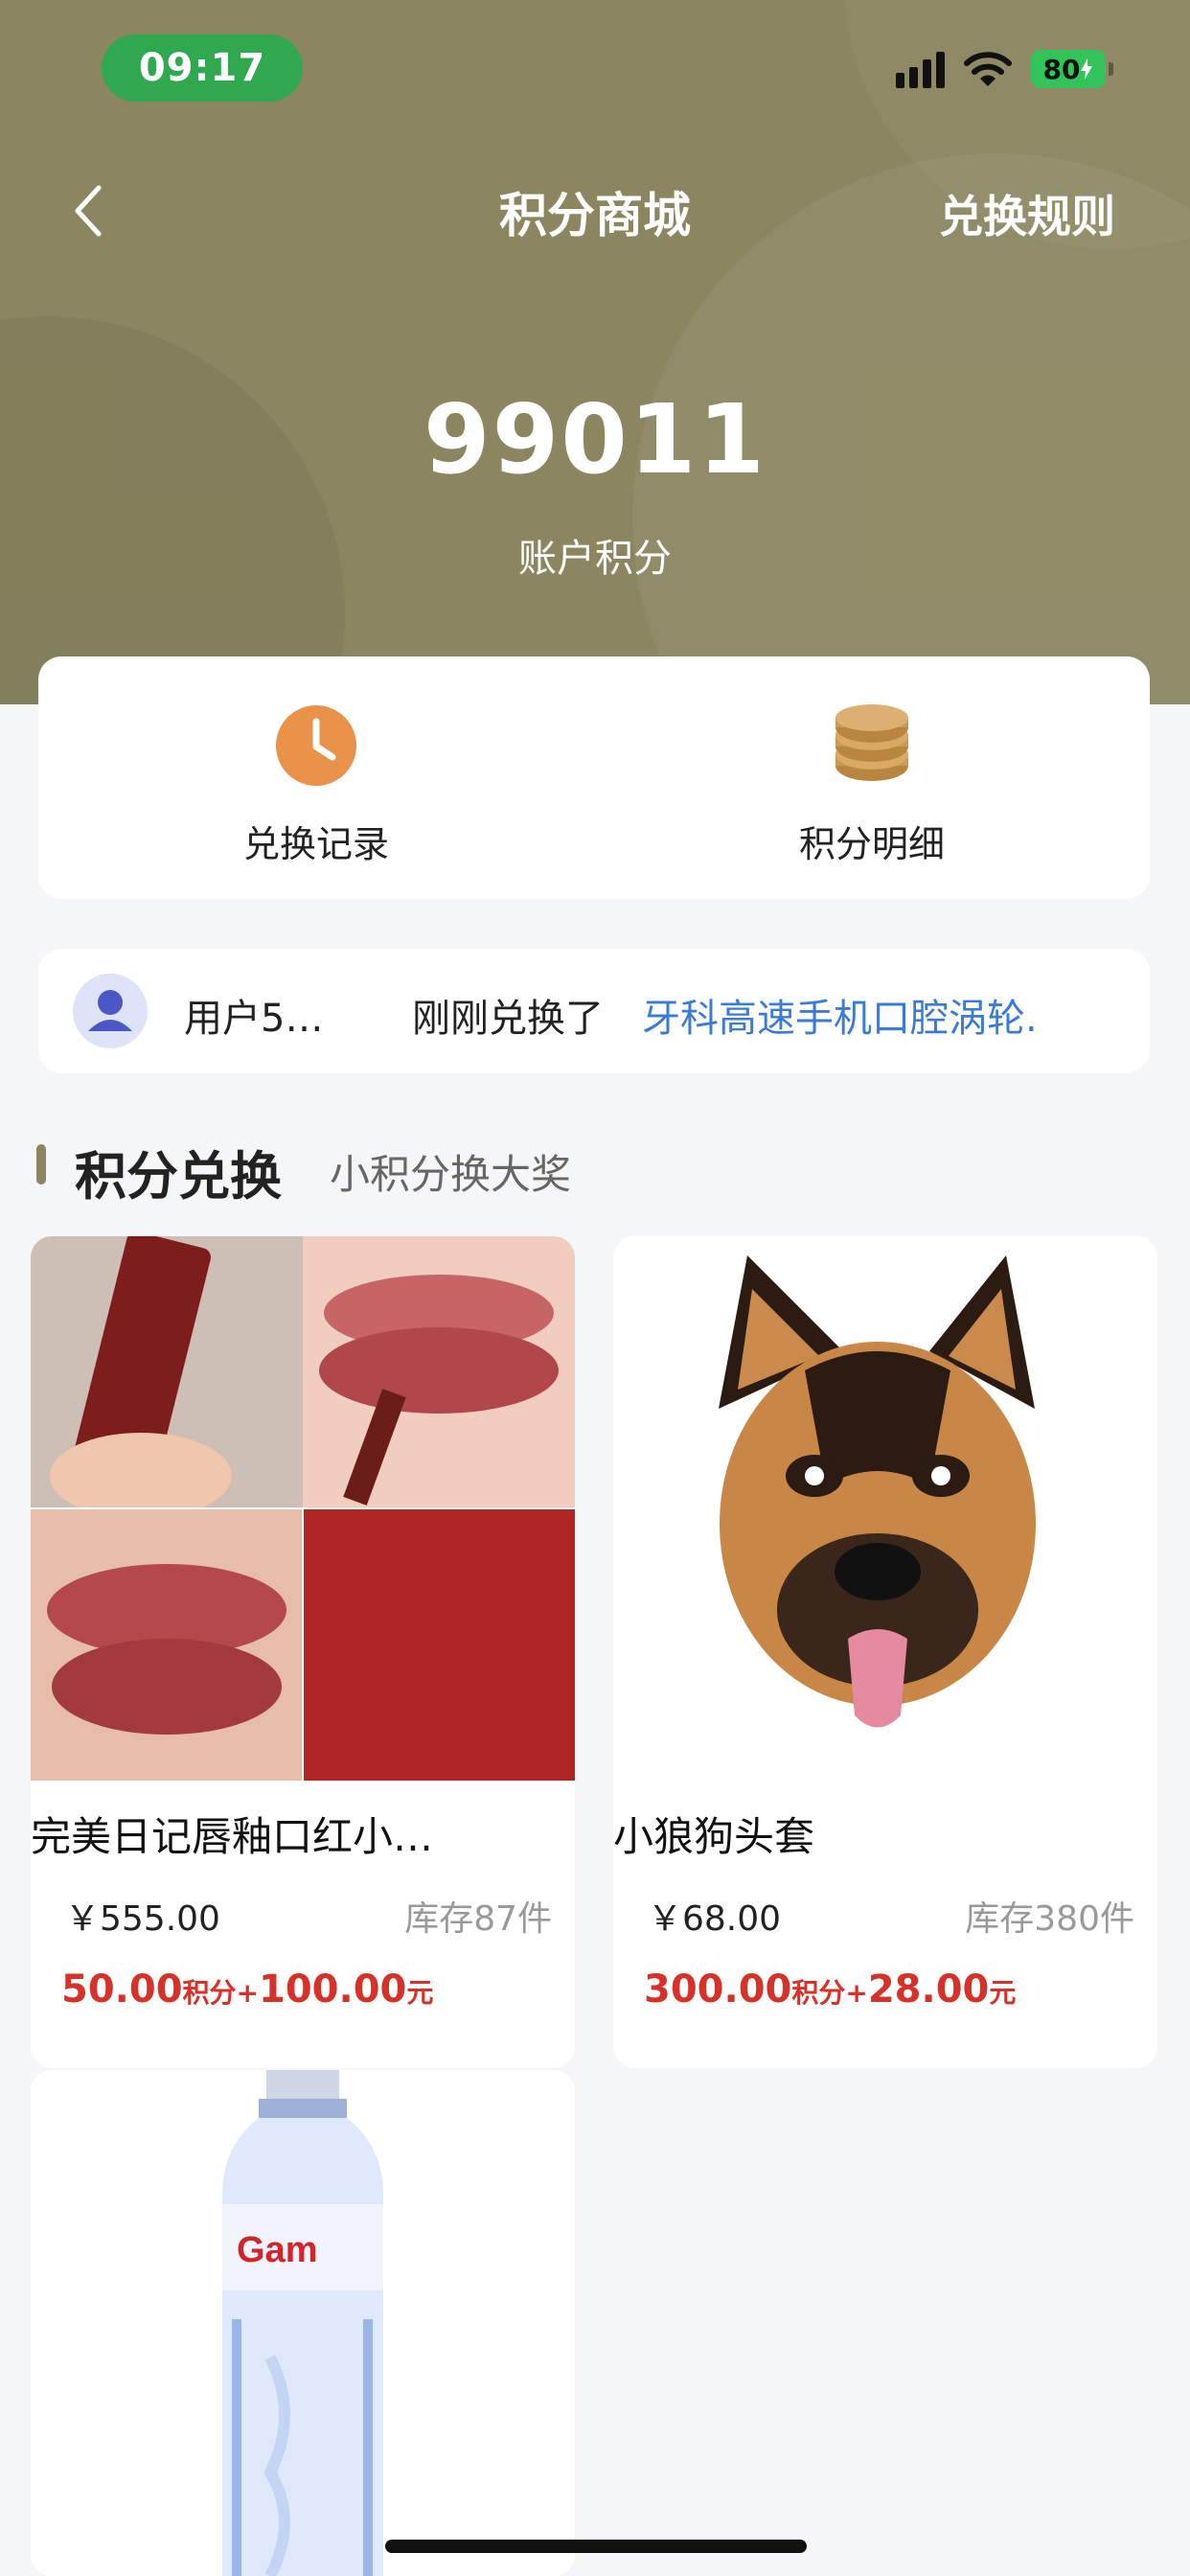  Describe the element at coordinates (478, 1919) in the screenshot. I see `product-stock: 库存87件` at that location.